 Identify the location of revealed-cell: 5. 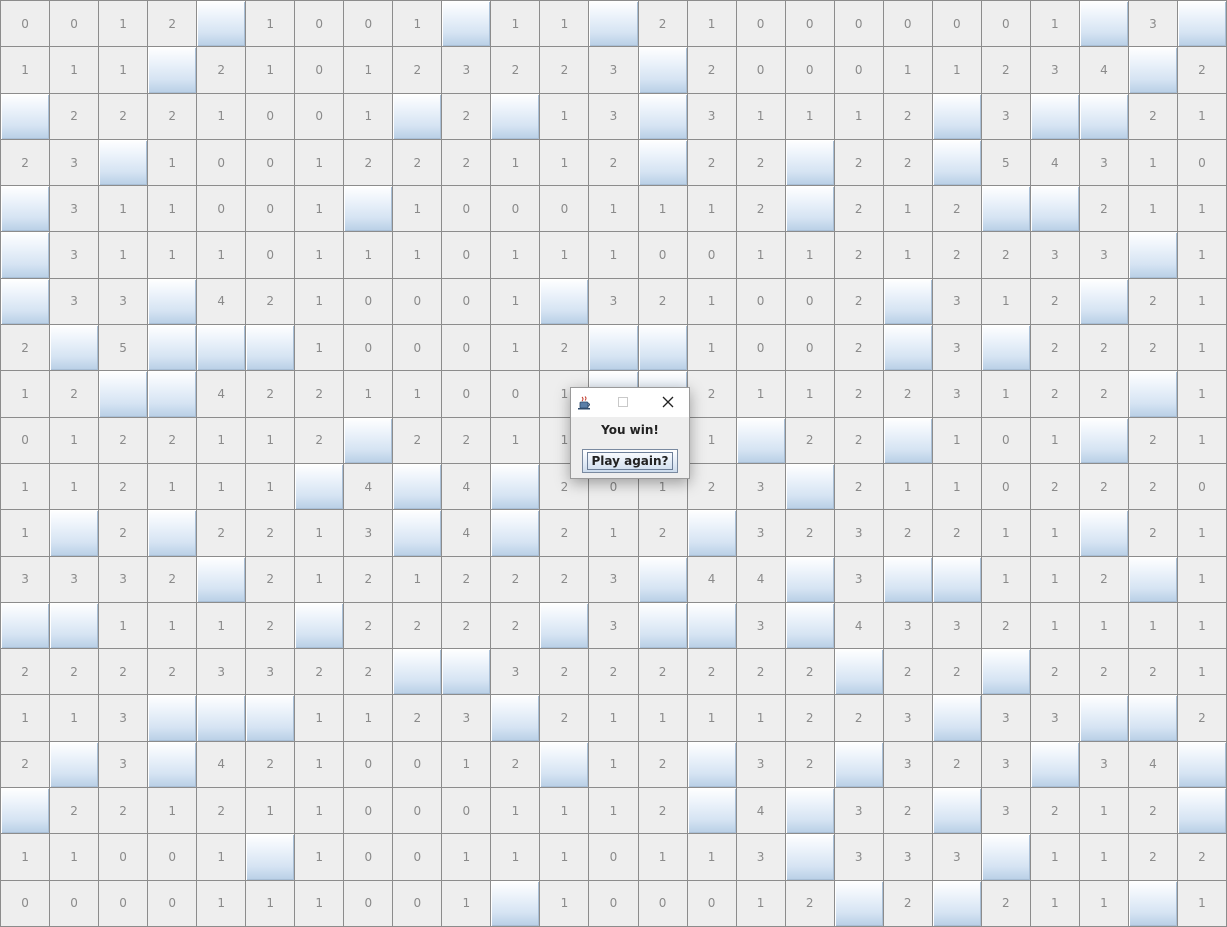
(124, 348).